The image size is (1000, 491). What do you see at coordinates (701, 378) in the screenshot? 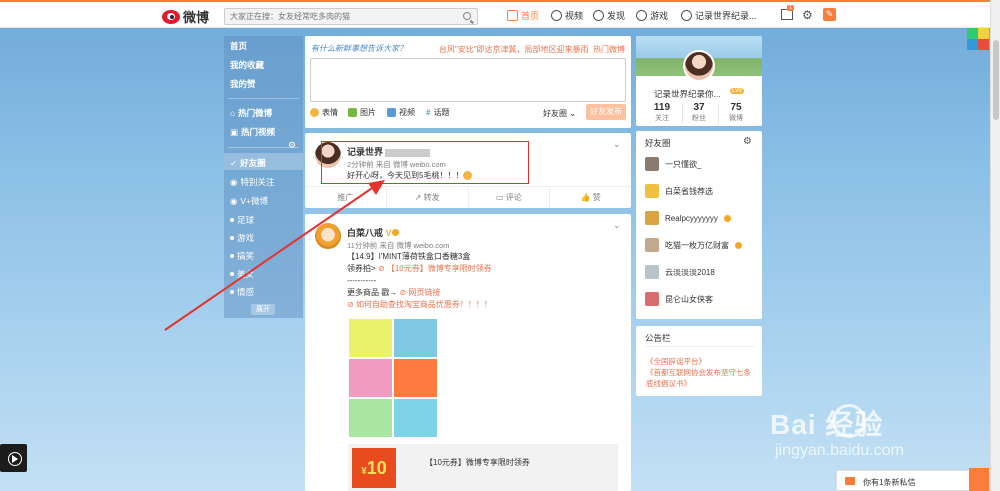
I see `announcement-link: 《首都互联网协会发布坚守七条底线倡议书》` at bounding box center [701, 378].